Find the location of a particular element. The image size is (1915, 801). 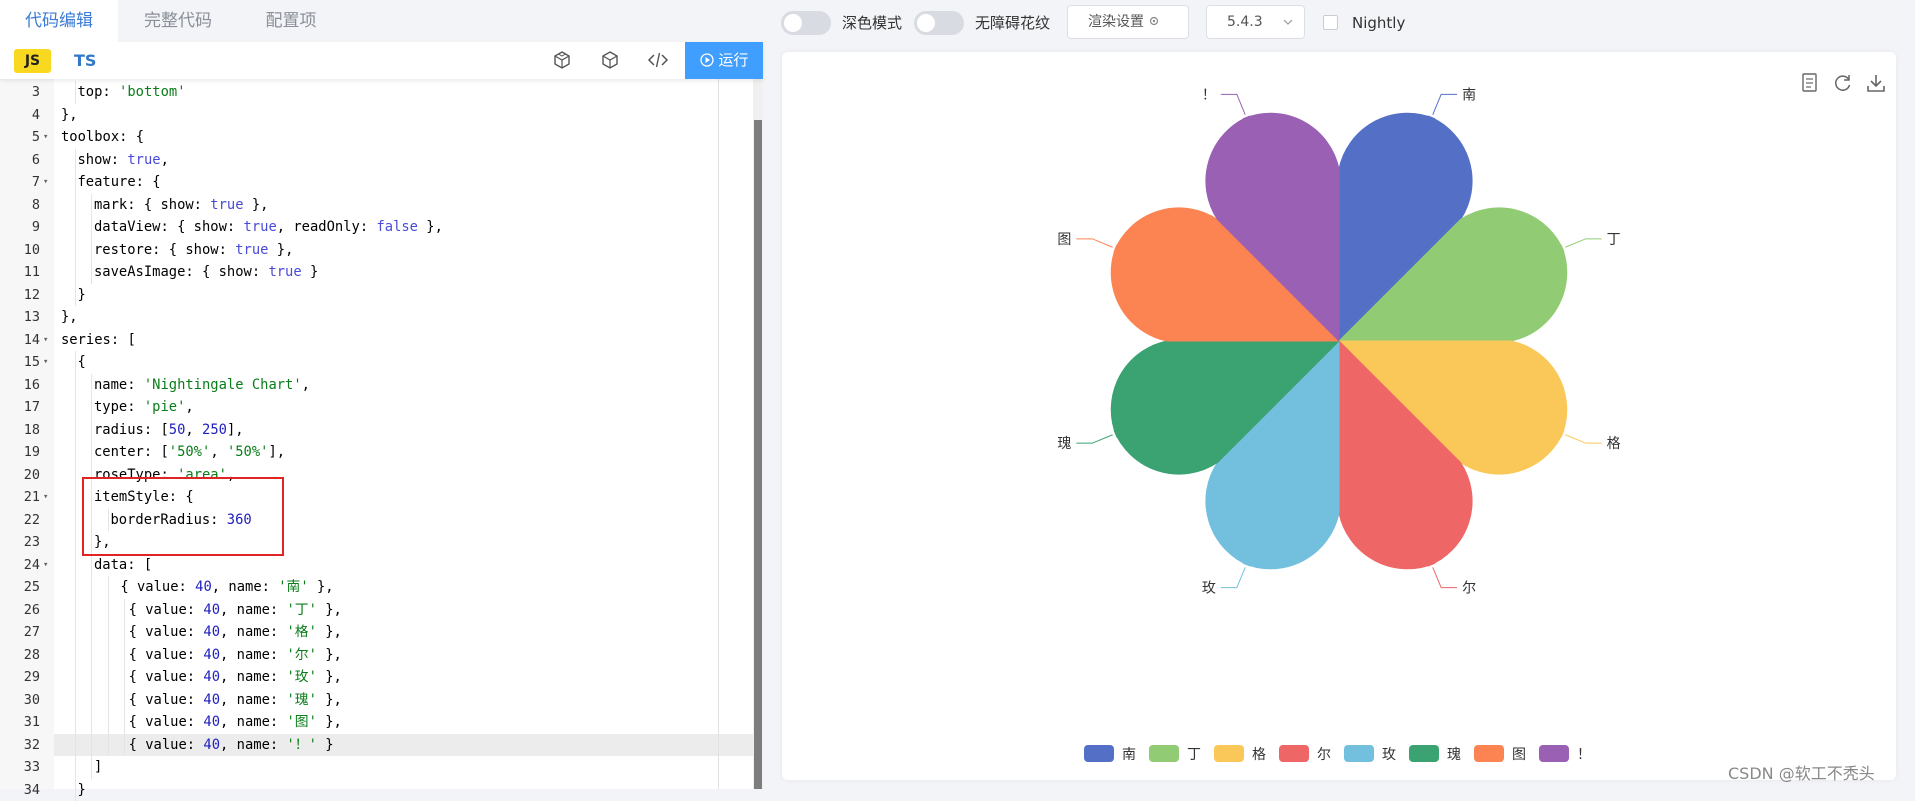

js-button: JS is located at coordinates (32, 61).